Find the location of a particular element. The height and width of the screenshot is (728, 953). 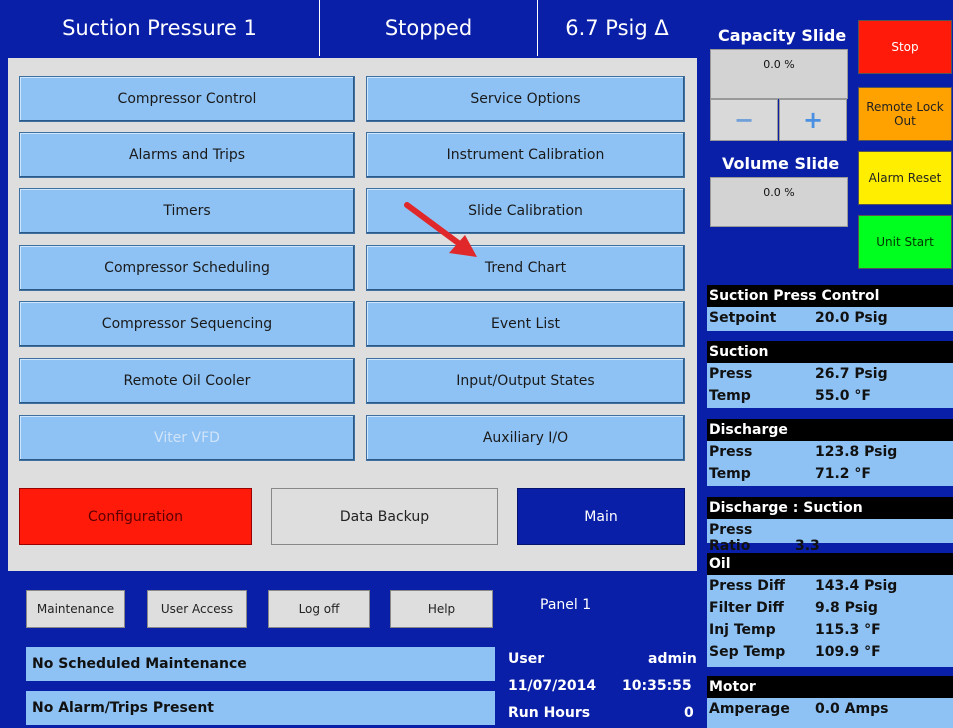

oil-header: Oil is located at coordinates (830, 564).